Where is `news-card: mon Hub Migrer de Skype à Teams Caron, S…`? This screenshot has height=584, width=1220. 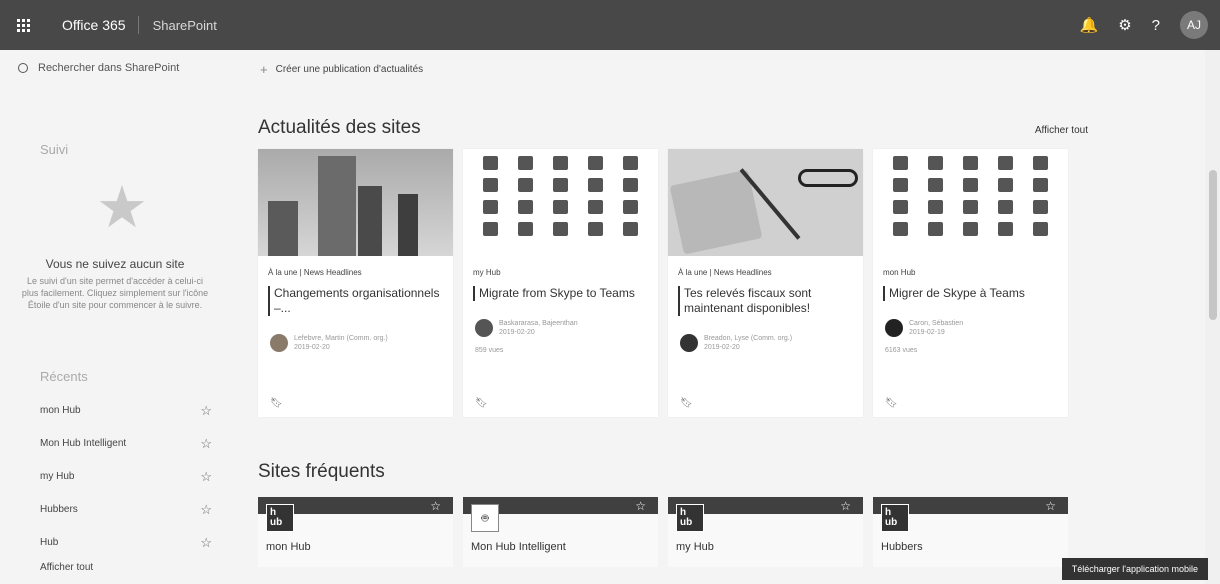 news-card: mon Hub Migrer de Skype à Teams Caron, S… is located at coordinates (970, 283).